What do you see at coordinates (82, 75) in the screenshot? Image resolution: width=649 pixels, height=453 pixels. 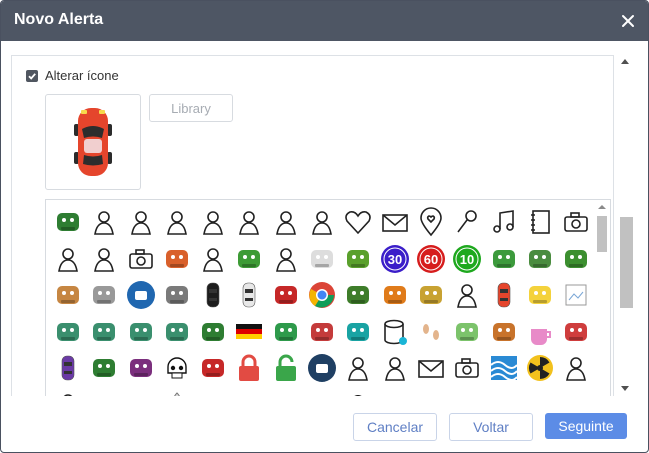 I see `change-icon-label: Alterar ícone` at bounding box center [82, 75].